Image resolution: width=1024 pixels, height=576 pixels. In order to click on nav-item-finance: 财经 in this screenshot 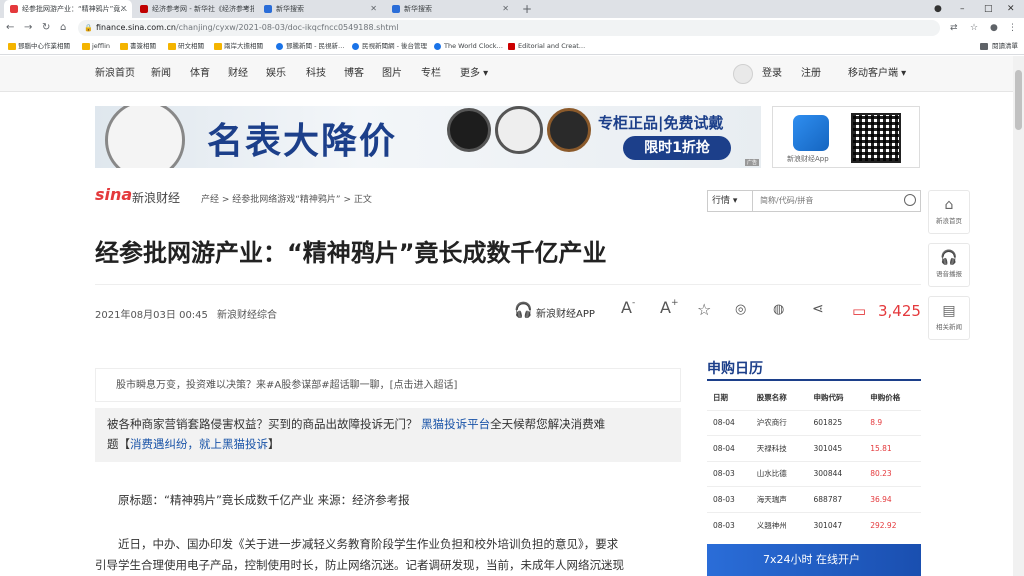, I will do `click(238, 74)`.